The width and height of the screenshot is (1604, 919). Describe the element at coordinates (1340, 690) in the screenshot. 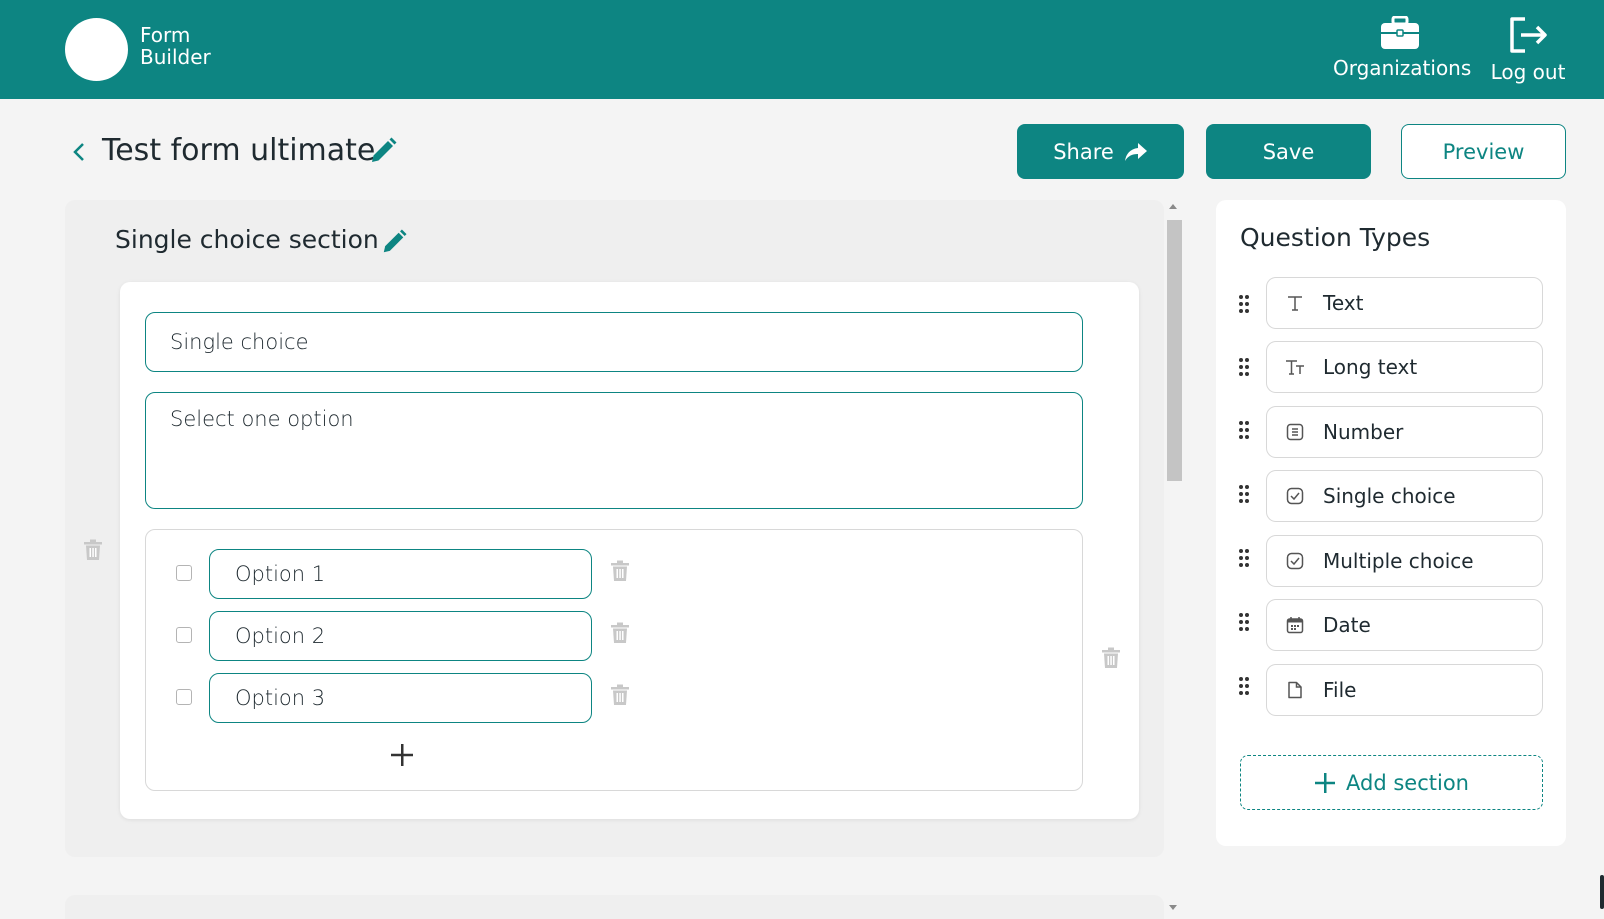

I see `question-type-file-label: File` at that location.